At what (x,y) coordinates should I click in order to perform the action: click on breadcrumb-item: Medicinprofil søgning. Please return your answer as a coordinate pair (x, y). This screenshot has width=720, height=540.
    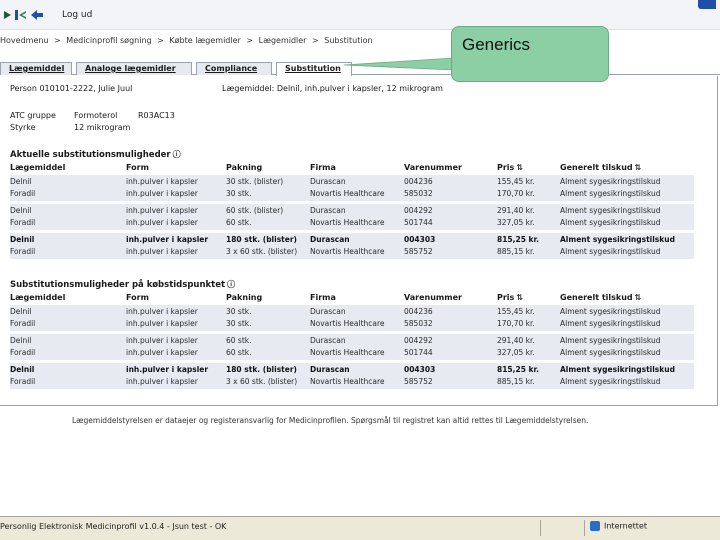
    Looking at the image, I should click on (108, 40).